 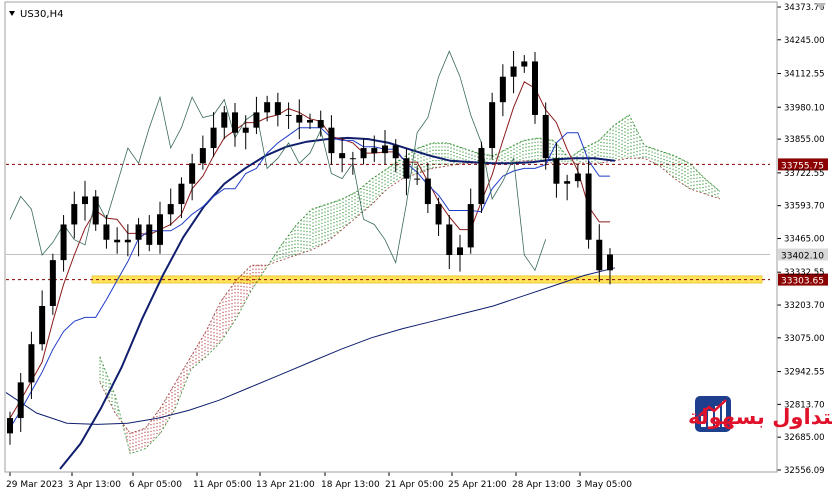 I want to click on y-tick-label: 33332.55, so click(x=804, y=273).